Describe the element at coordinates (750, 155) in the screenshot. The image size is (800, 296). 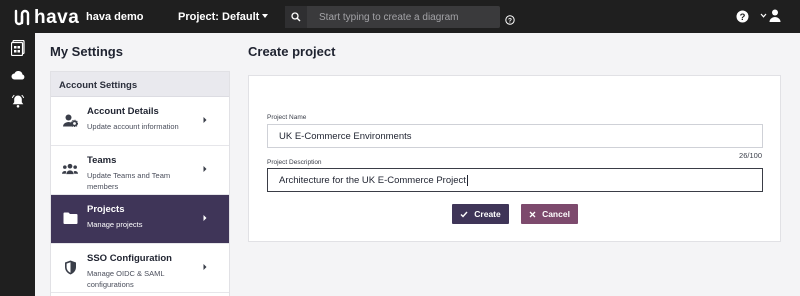
I see `character-counter: 26/100` at that location.